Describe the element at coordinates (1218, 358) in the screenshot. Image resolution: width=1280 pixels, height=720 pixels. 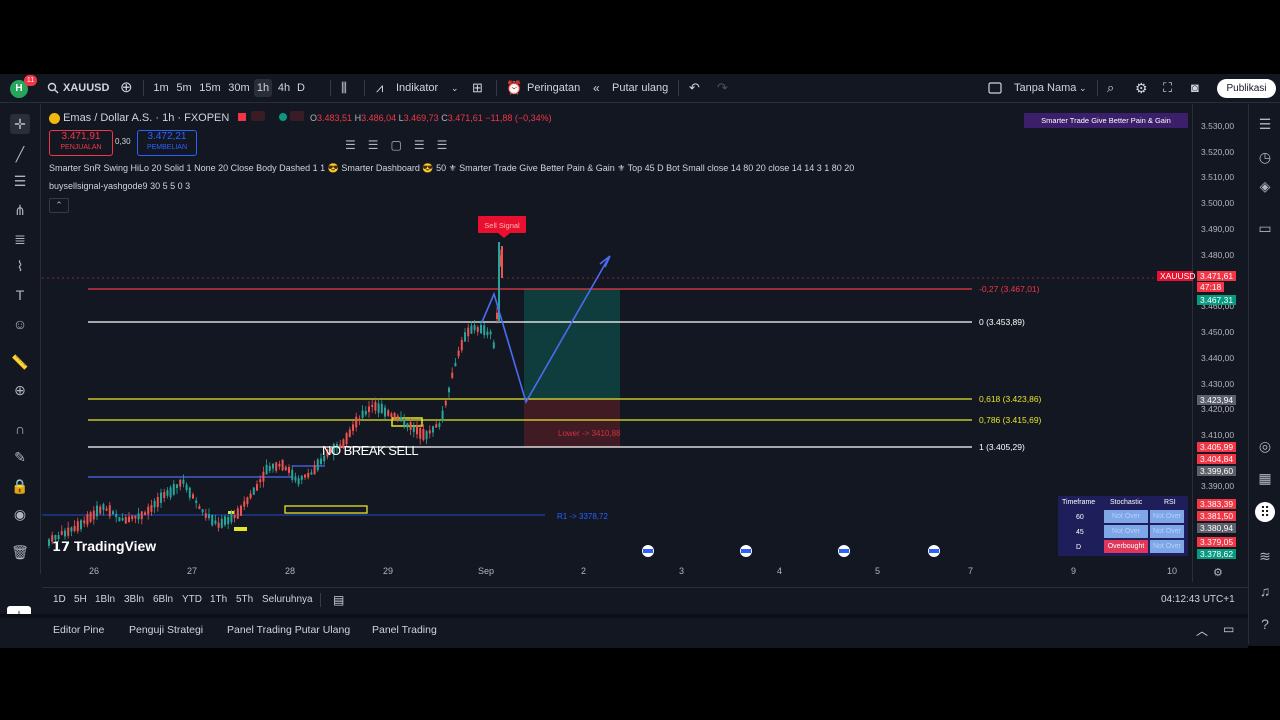
I see `y-tick: 3.440,00` at that location.